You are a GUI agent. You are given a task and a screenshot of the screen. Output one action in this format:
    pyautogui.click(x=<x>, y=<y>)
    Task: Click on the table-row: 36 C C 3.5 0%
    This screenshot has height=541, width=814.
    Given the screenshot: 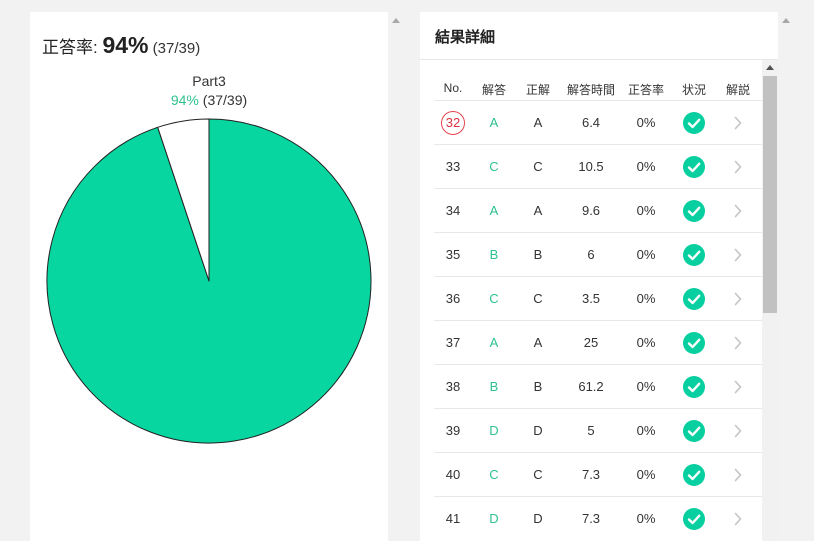 What is the action you would take?
    pyautogui.click(x=598, y=298)
    